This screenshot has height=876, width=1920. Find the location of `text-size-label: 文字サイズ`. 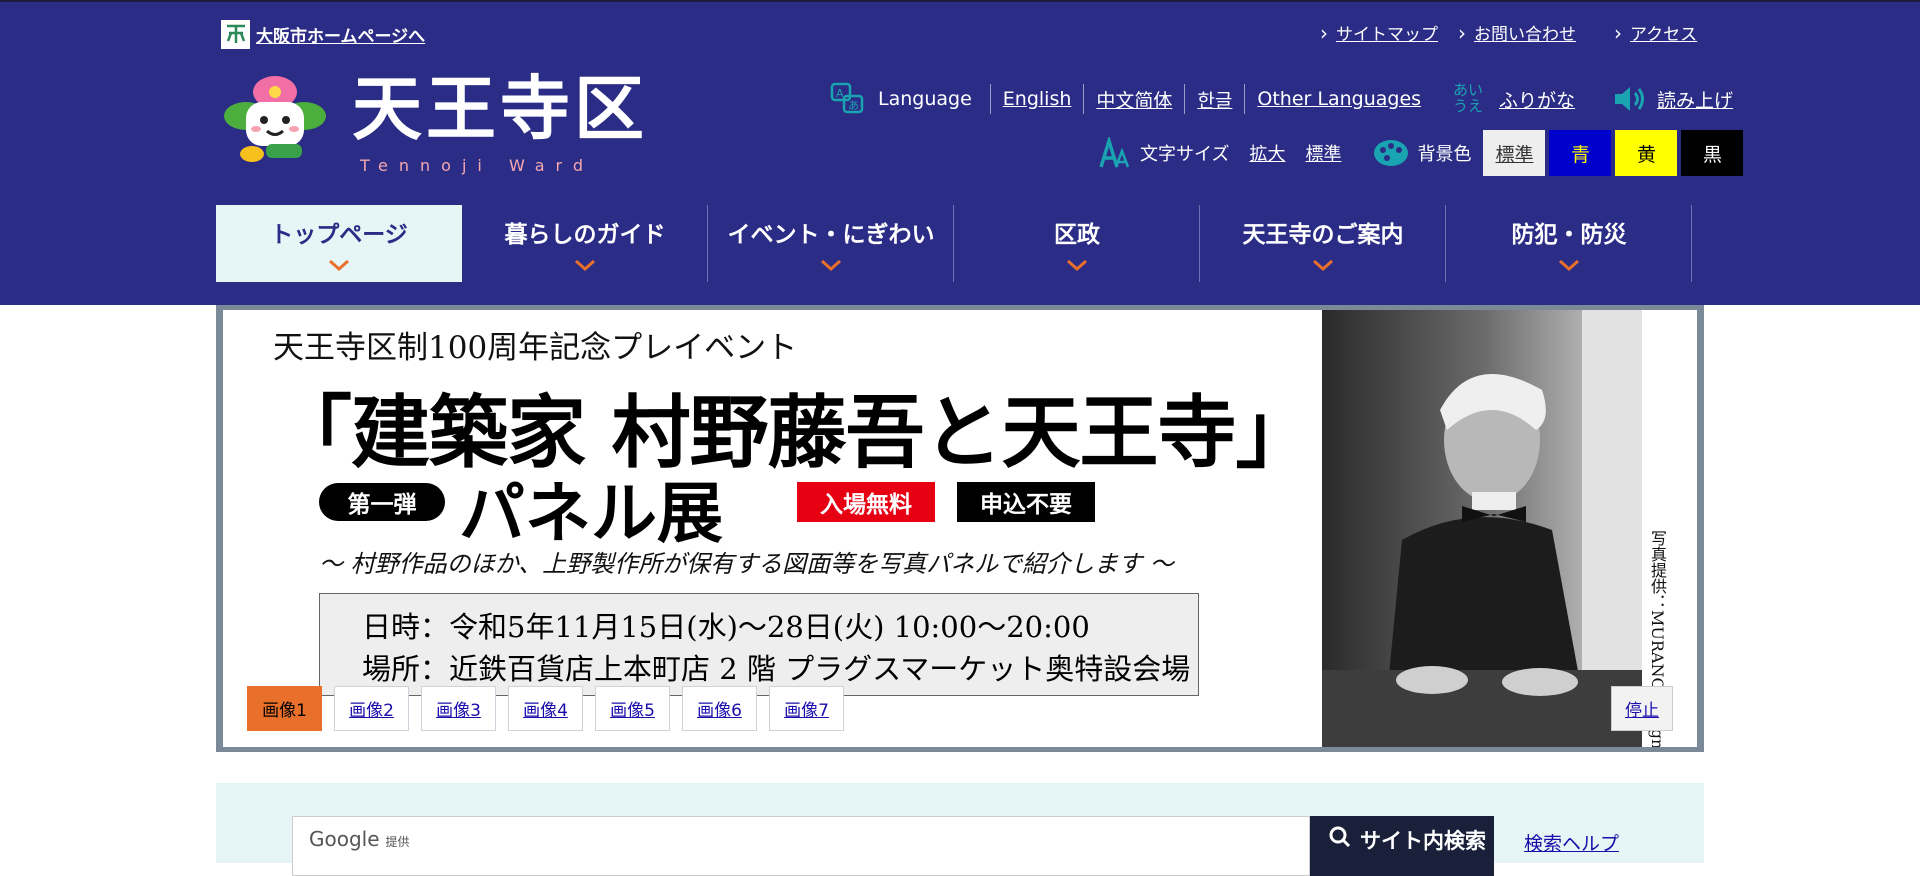

text-size-label: 文字サイズ is located at coordinates (1185, 154).